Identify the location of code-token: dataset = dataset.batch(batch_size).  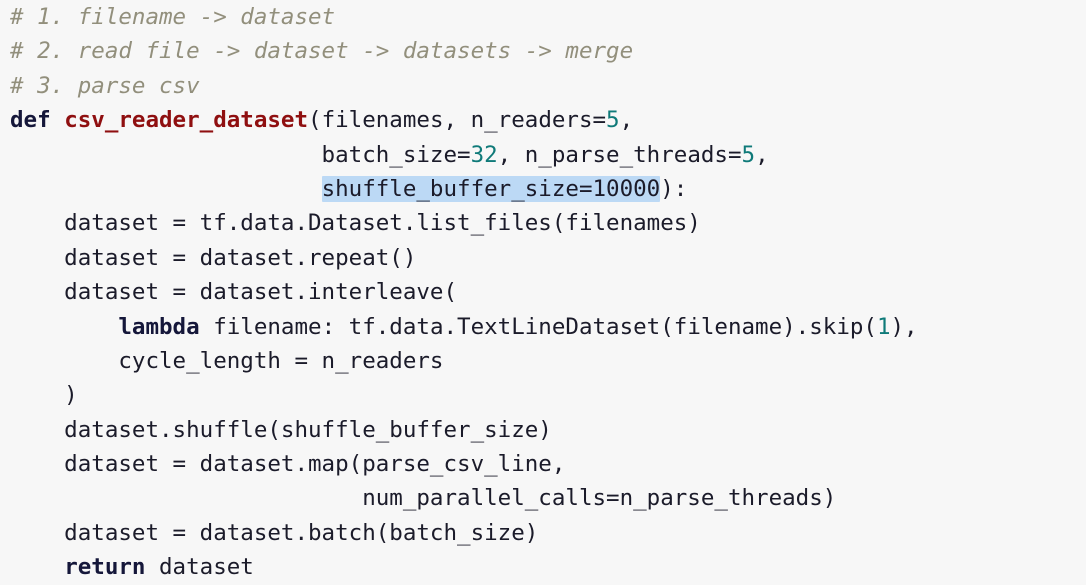
(274, 532).